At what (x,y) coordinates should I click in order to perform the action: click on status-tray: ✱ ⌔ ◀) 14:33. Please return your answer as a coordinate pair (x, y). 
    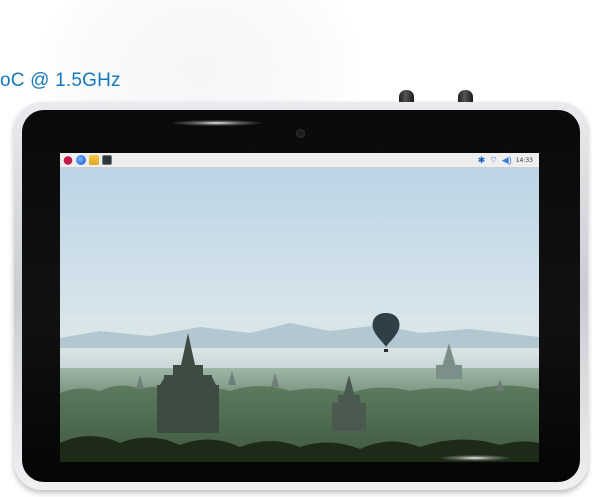
    Looking at the image, I should click on (506, 160).